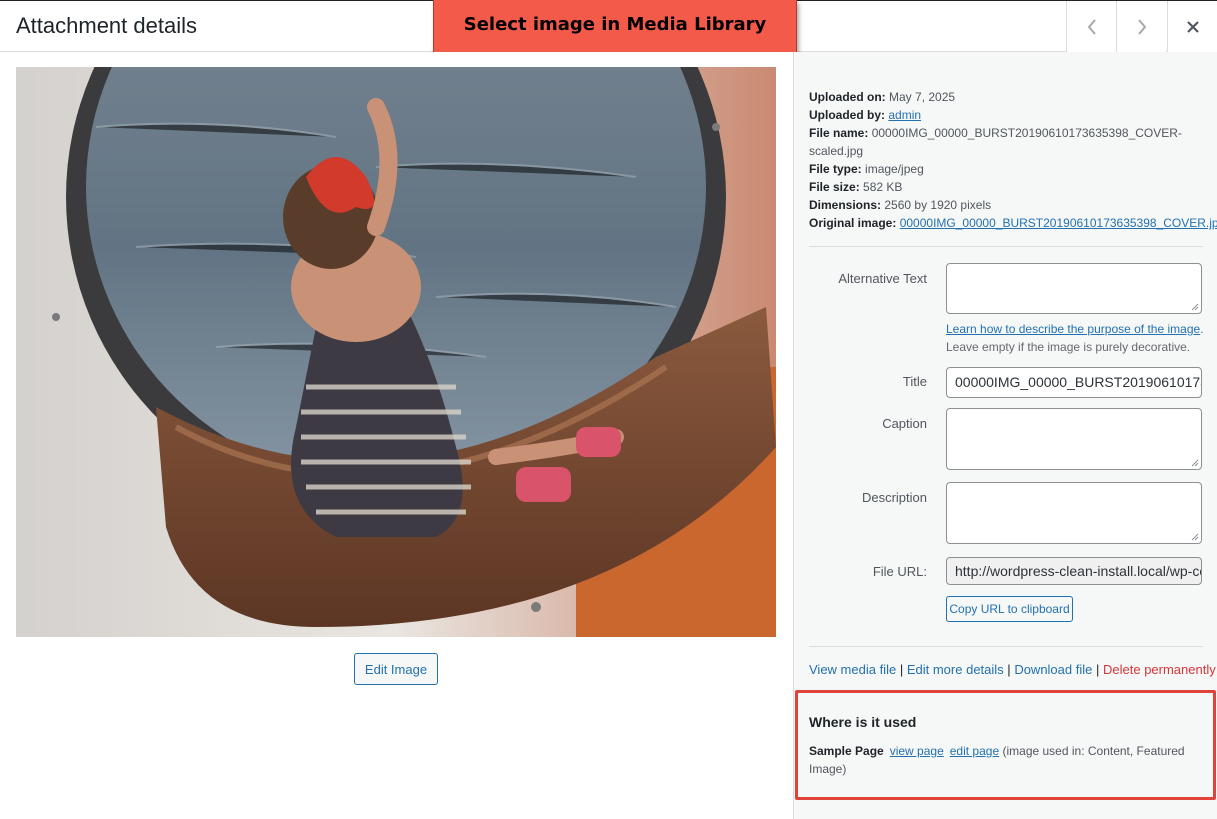 The width and height of the screenshot is (1217, 819). I want to click on description-label: Description, so click(894, 497).